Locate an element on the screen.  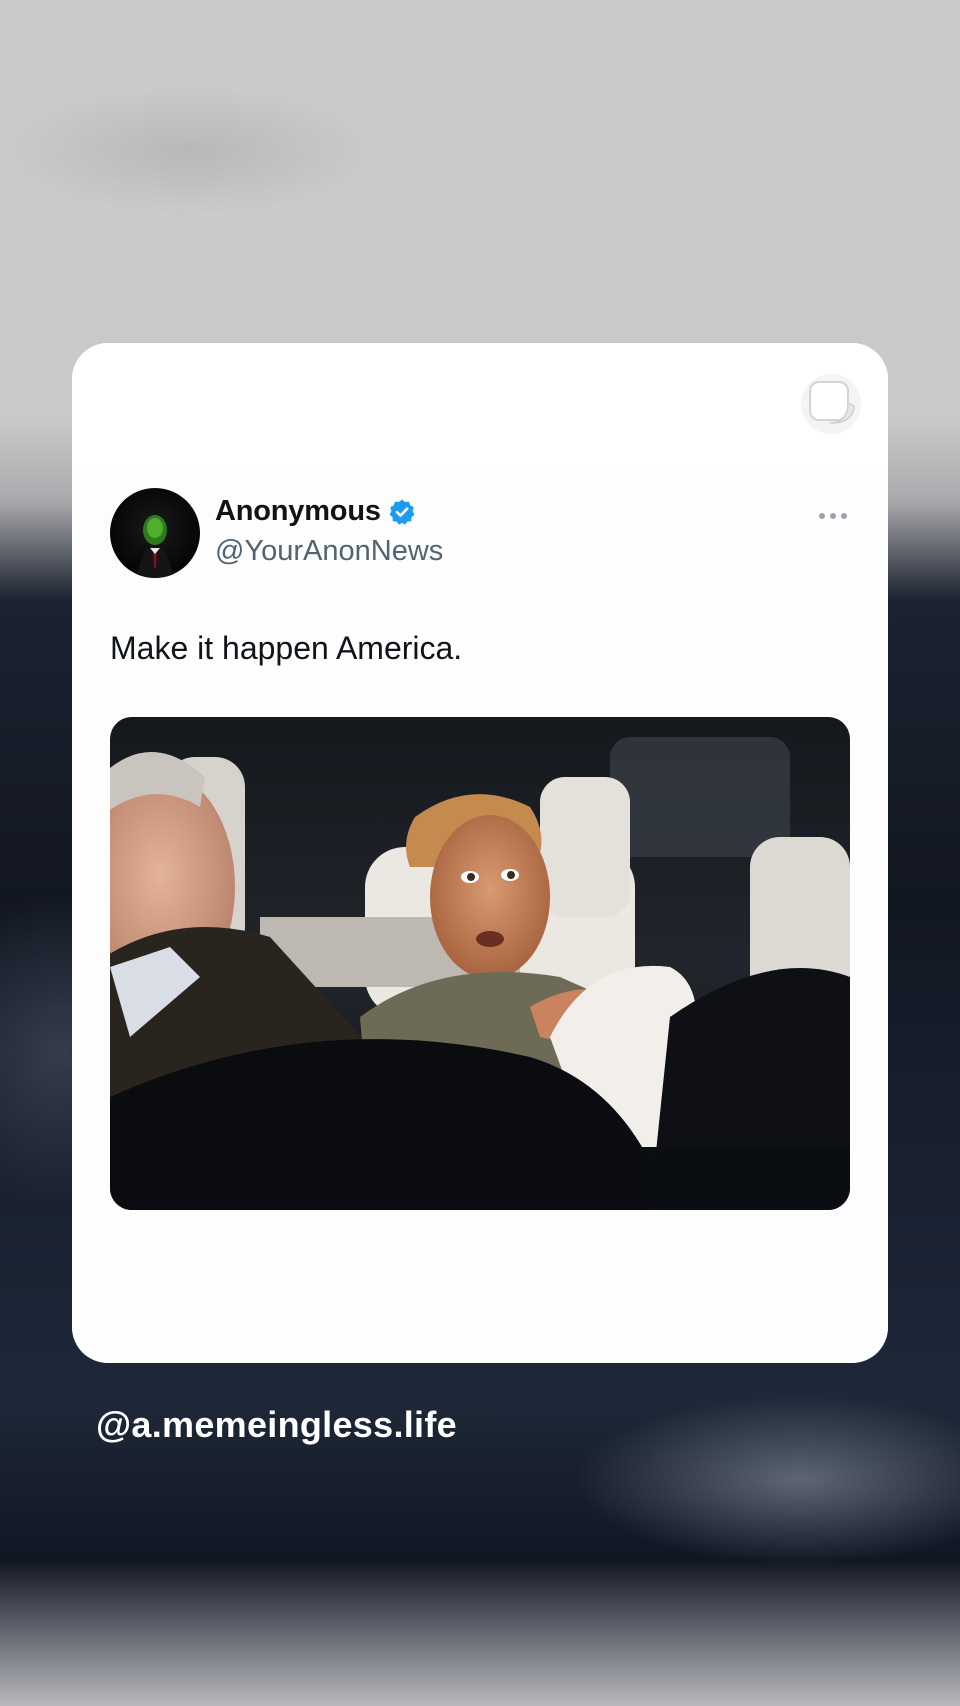
anonymous-mask-image is located at coordinates (155, 546).